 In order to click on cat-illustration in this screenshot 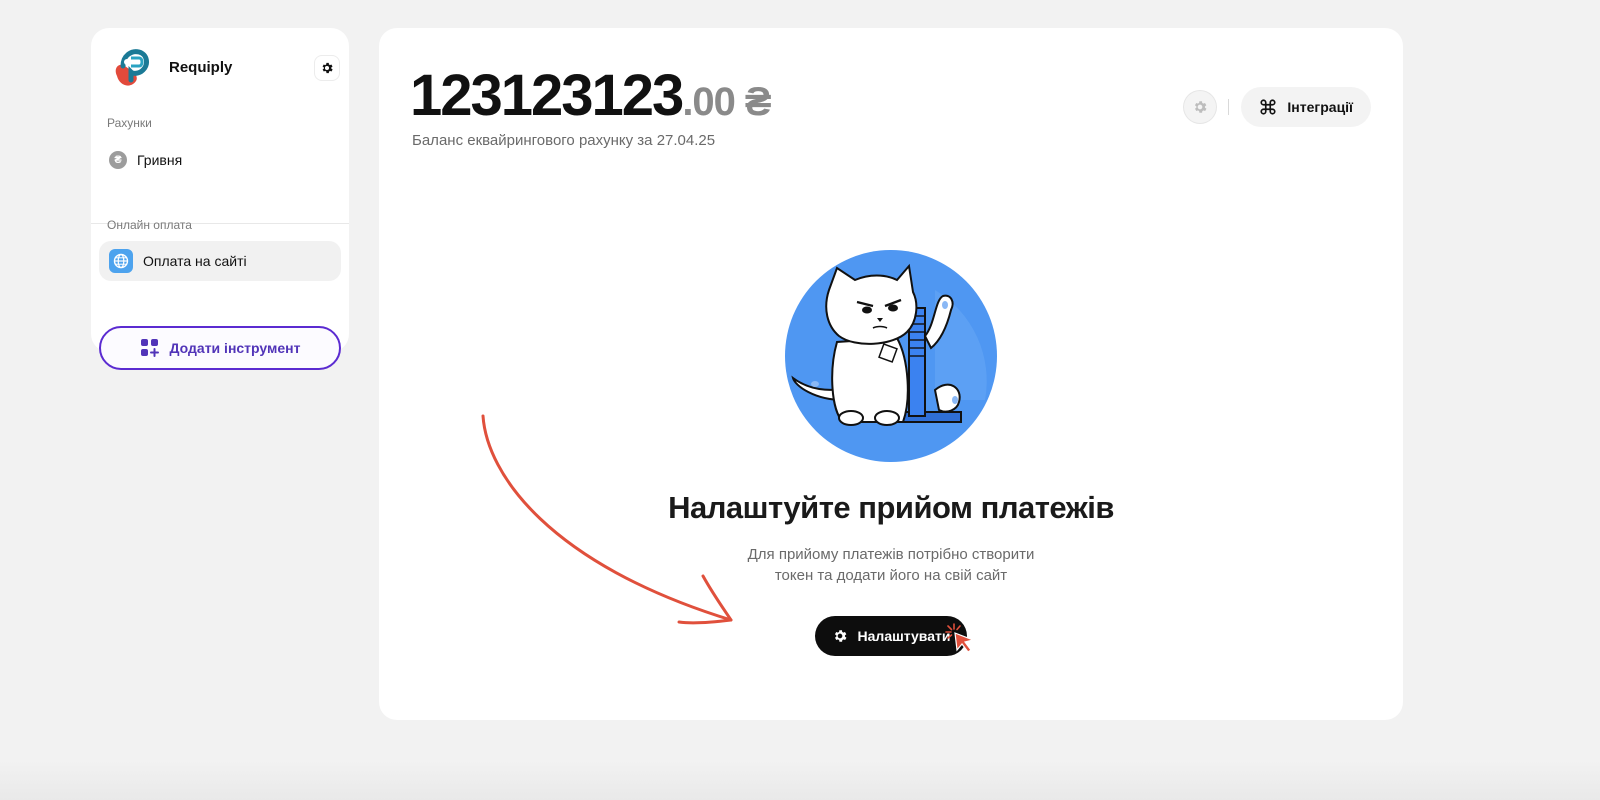, I will do `click(891, 356)`.